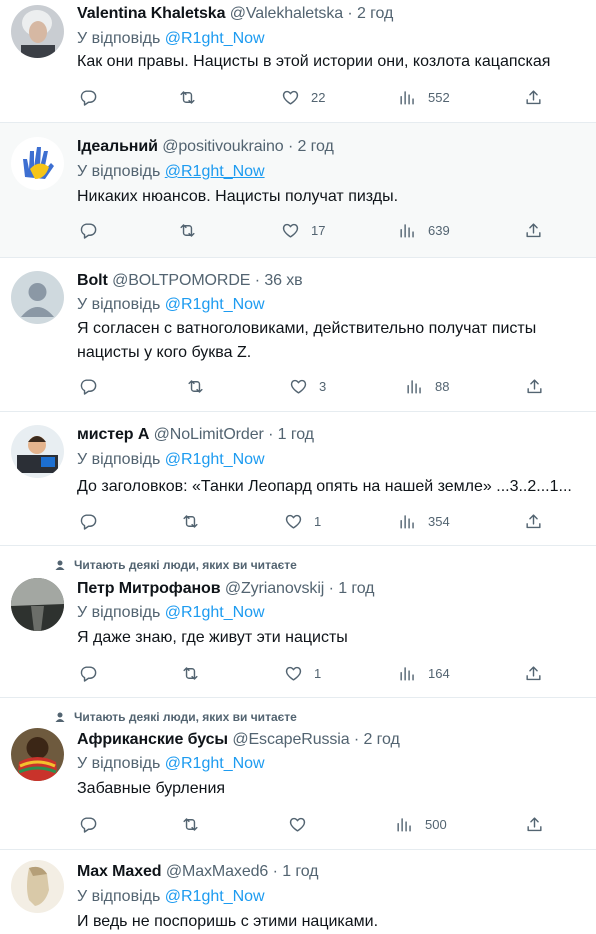 The image size is (596, 934). What do you see at coordinates (151, 788) in the screenshot?
I see `tweet-text-line: Забавные бурления` at bounding box center [151, 788].